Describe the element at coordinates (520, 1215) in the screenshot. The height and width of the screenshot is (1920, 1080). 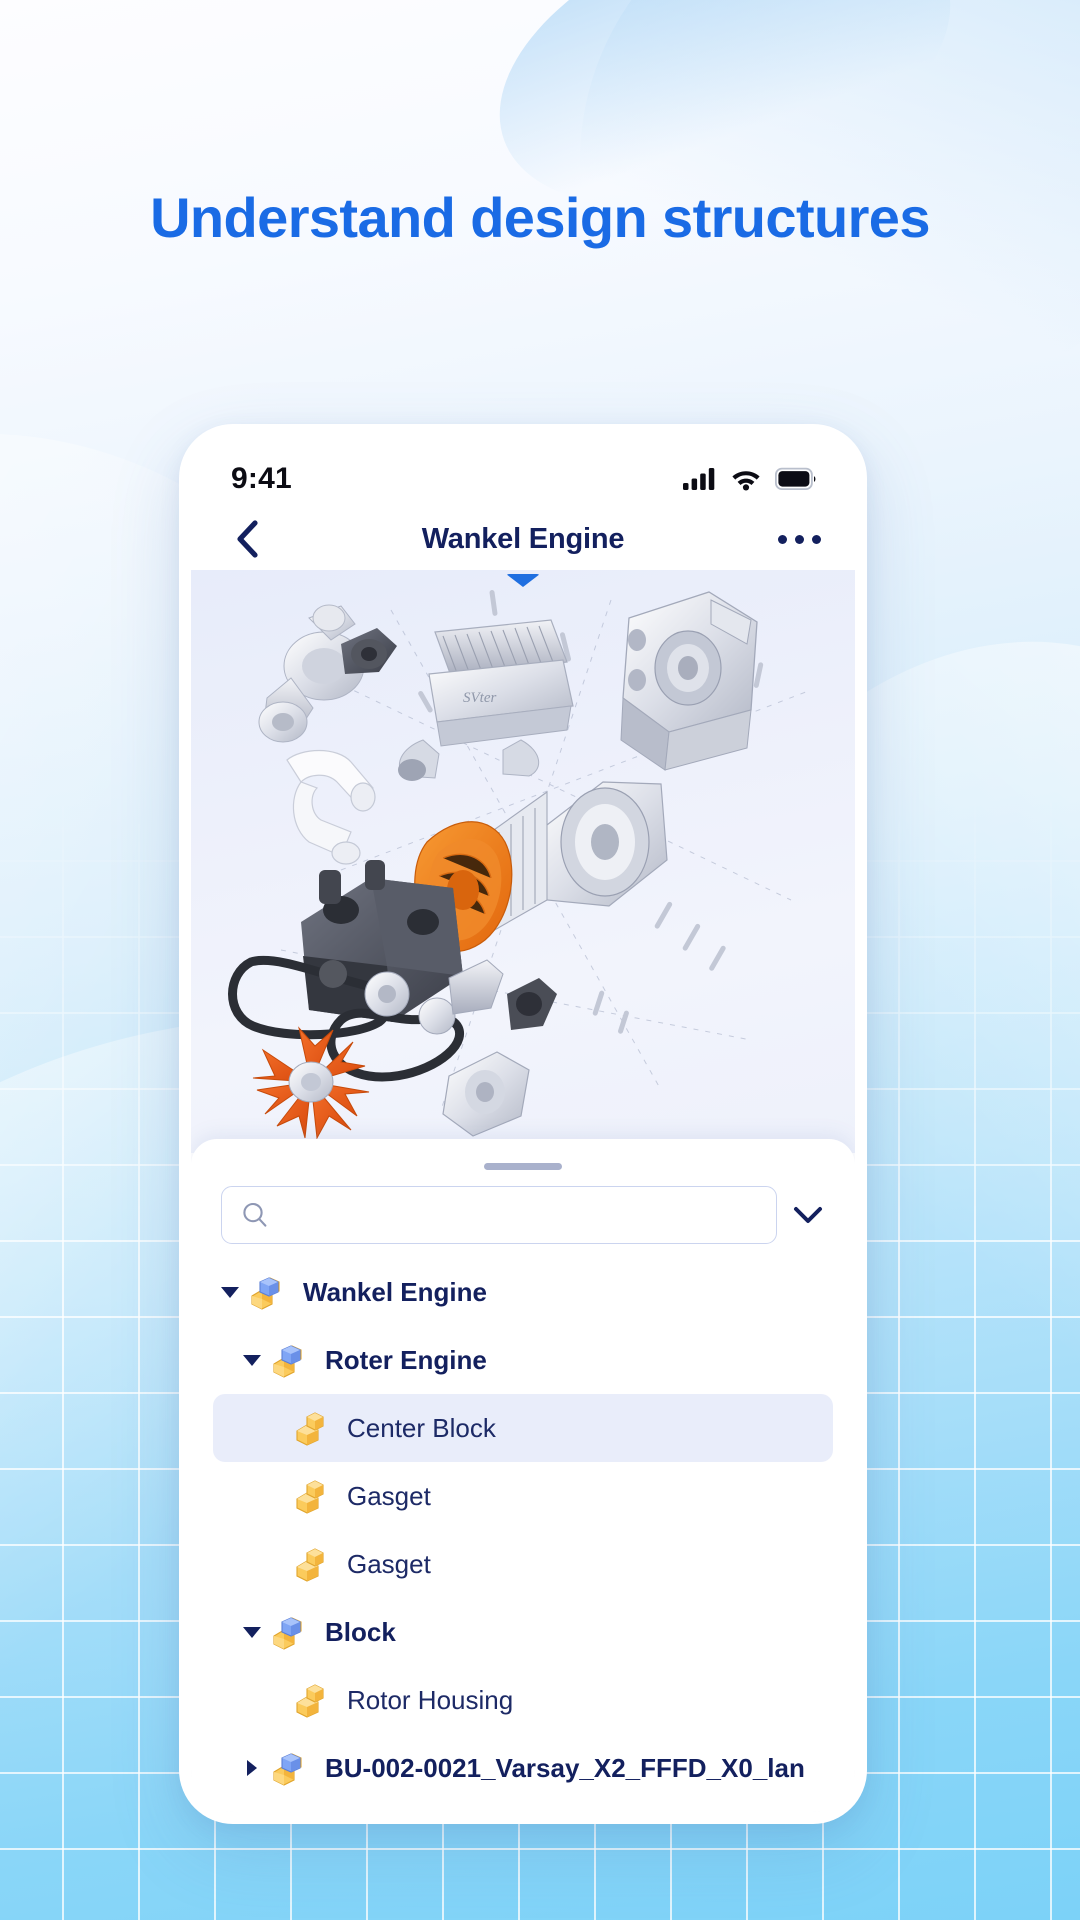
I see `search-input` at that location.